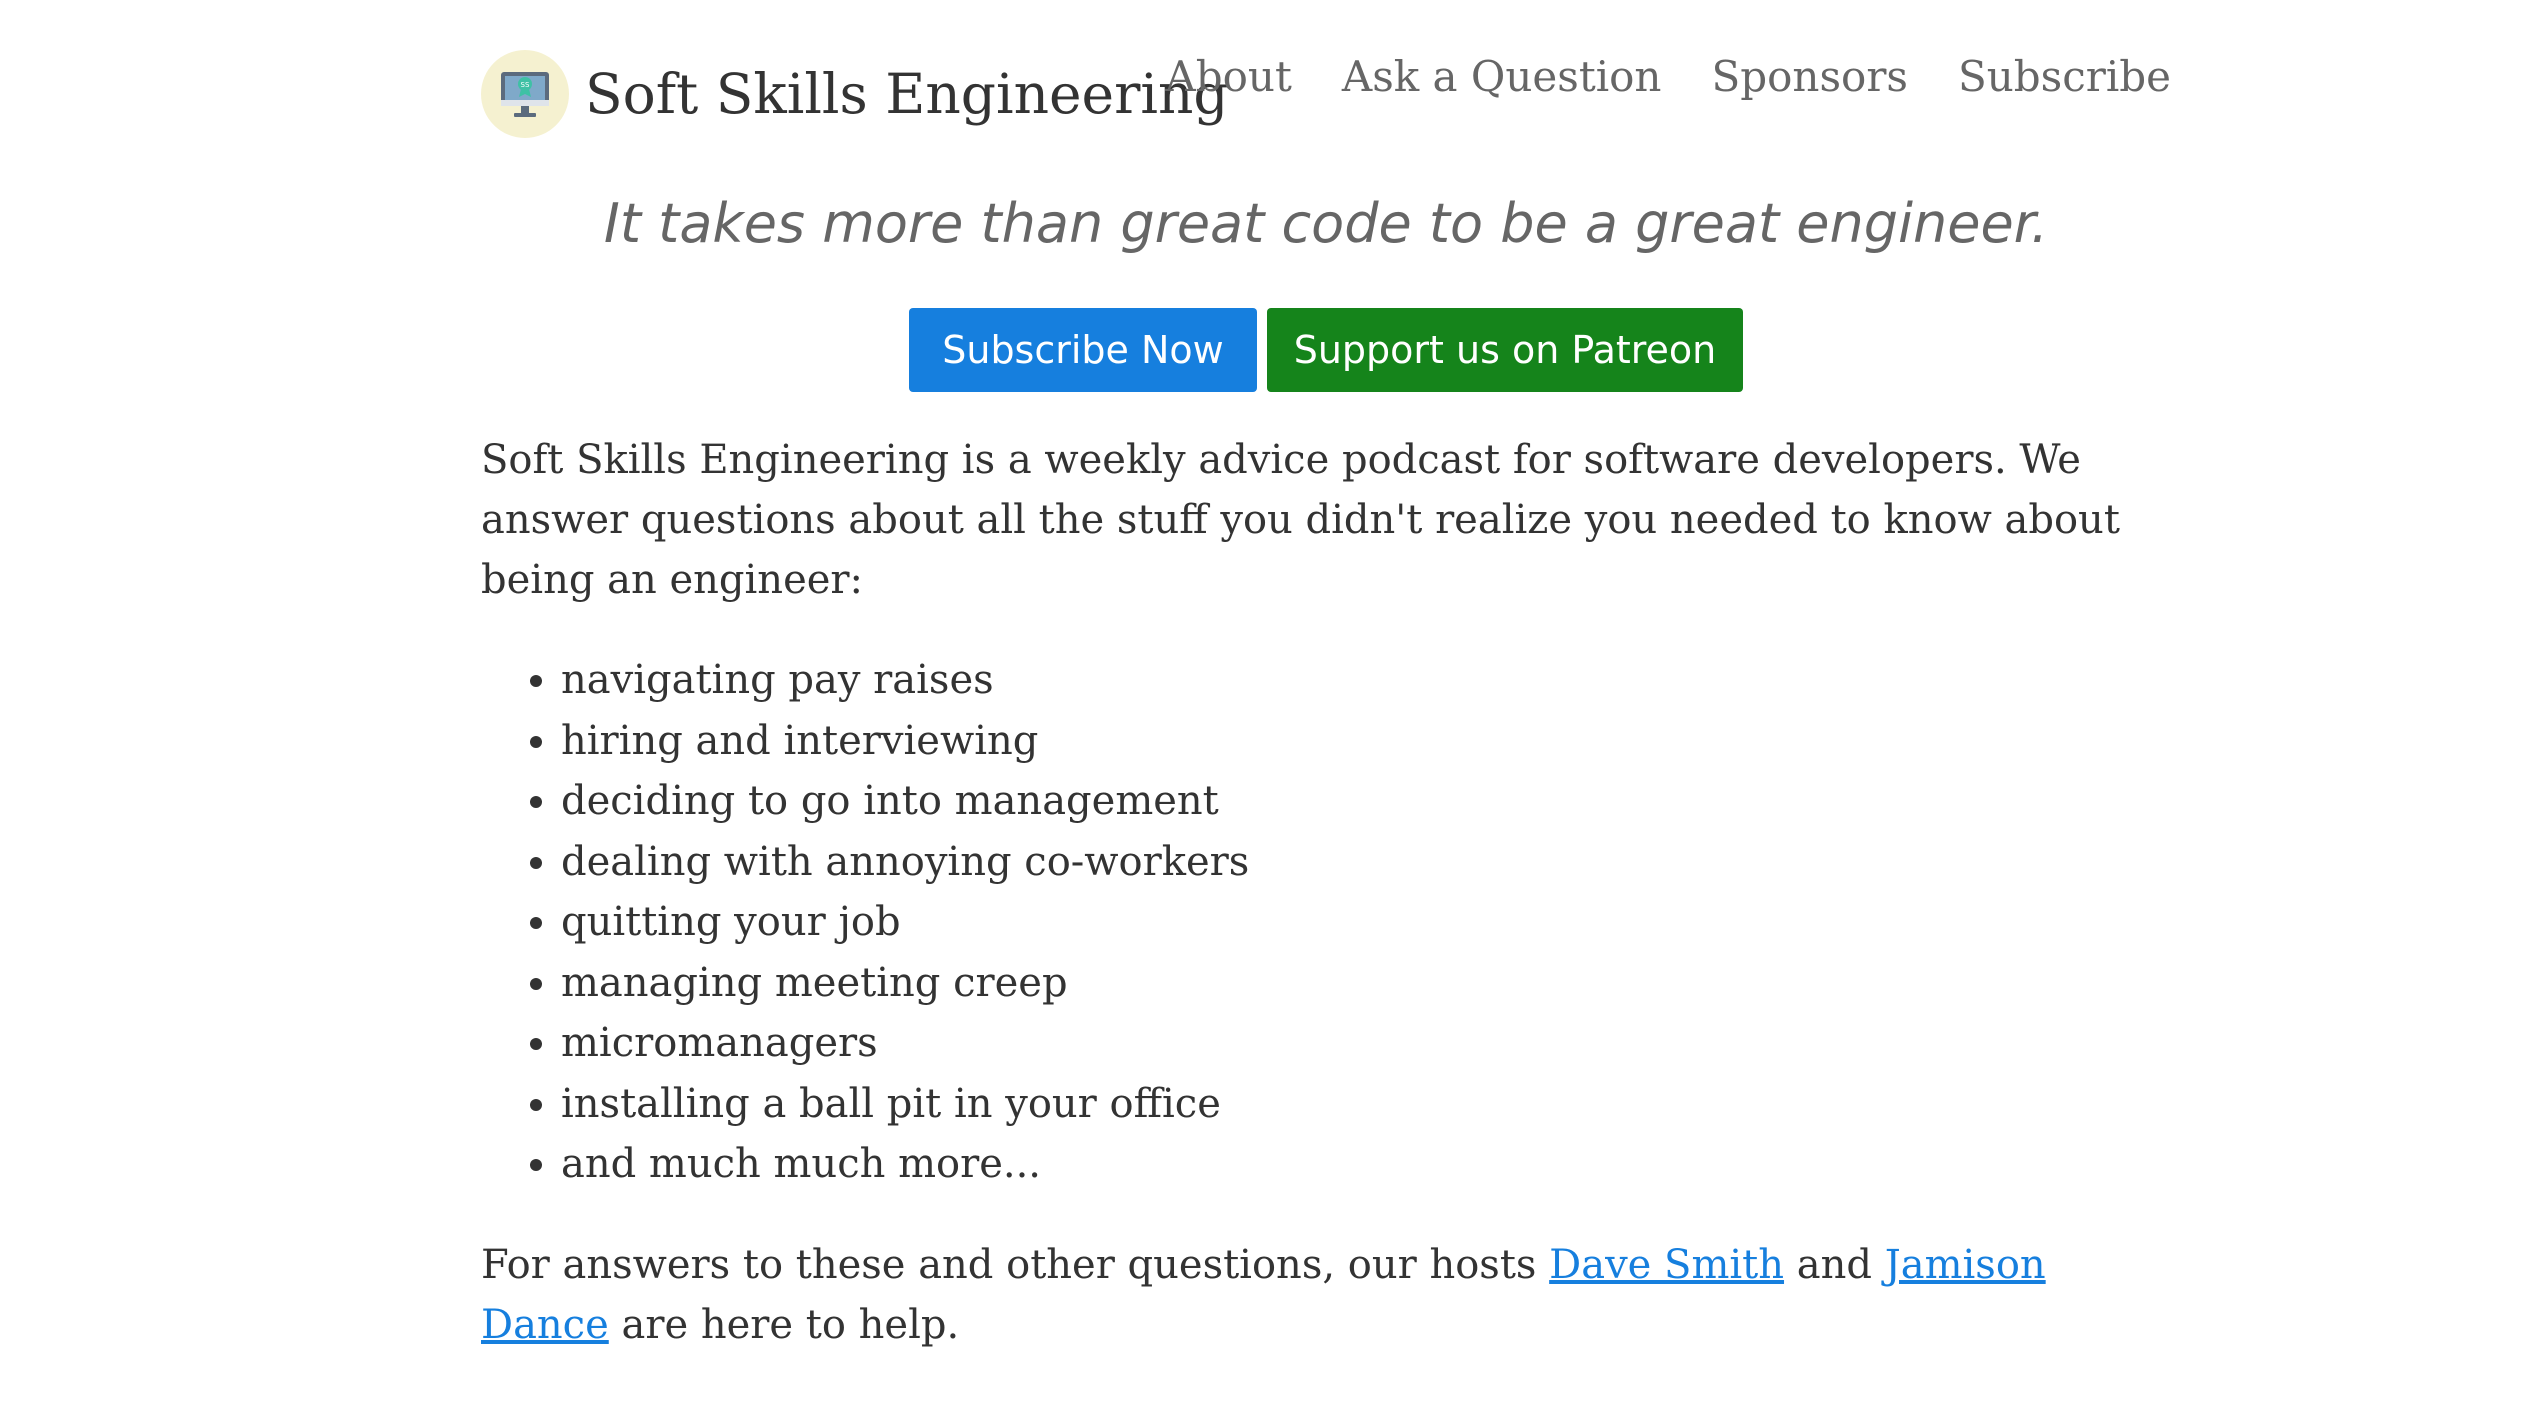 The width and height of the screenshot is (2530, 1402). I want to click on cta-buttons: Subscribe Now Support us on Patreon, so click(1326, 350).